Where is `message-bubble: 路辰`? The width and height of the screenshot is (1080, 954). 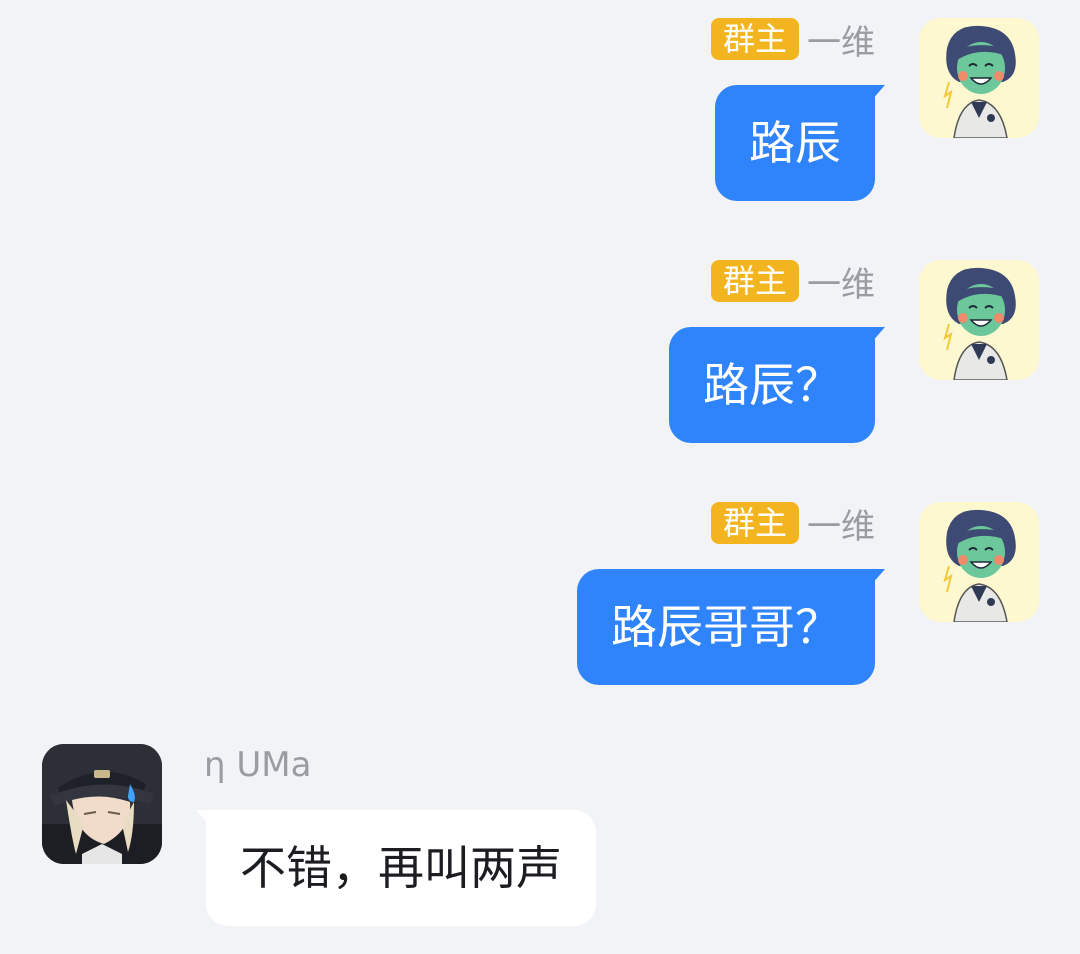 message-bubble: 路辰 is located at coordinates (800, 143).